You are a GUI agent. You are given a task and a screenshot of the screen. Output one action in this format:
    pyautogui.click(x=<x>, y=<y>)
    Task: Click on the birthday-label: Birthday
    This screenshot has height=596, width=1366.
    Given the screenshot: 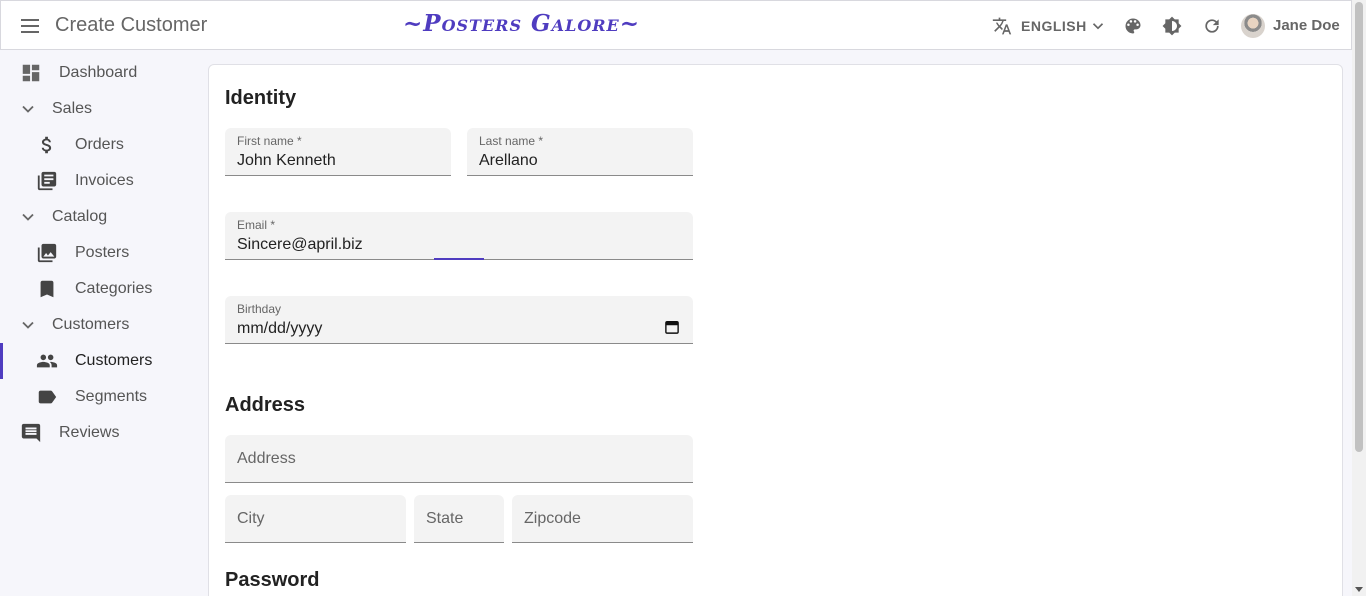 What is the action you would take?
    pyautogui.click(x=259, y=309)
    